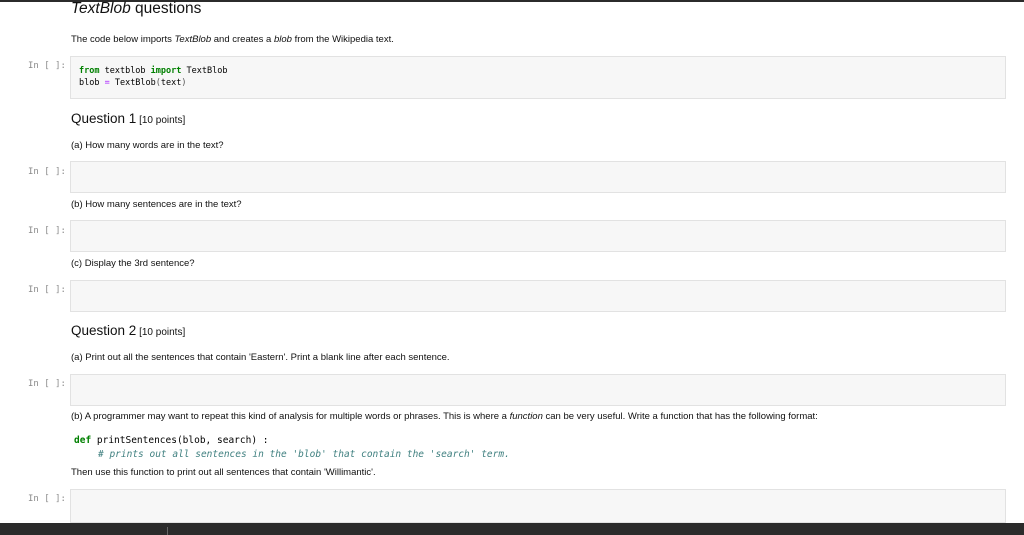  What do you see at coordinates (342, 39) in the screenshot?
I see `intro-post: from the Wikipedia text.` at bounding box center [342, 39].